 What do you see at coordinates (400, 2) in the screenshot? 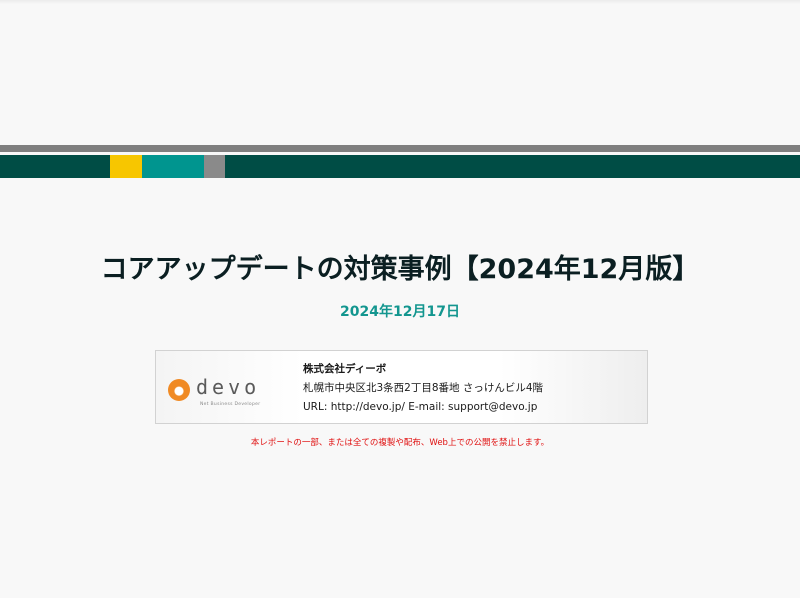
I see `top-edge` at bounding box center [400, 2].